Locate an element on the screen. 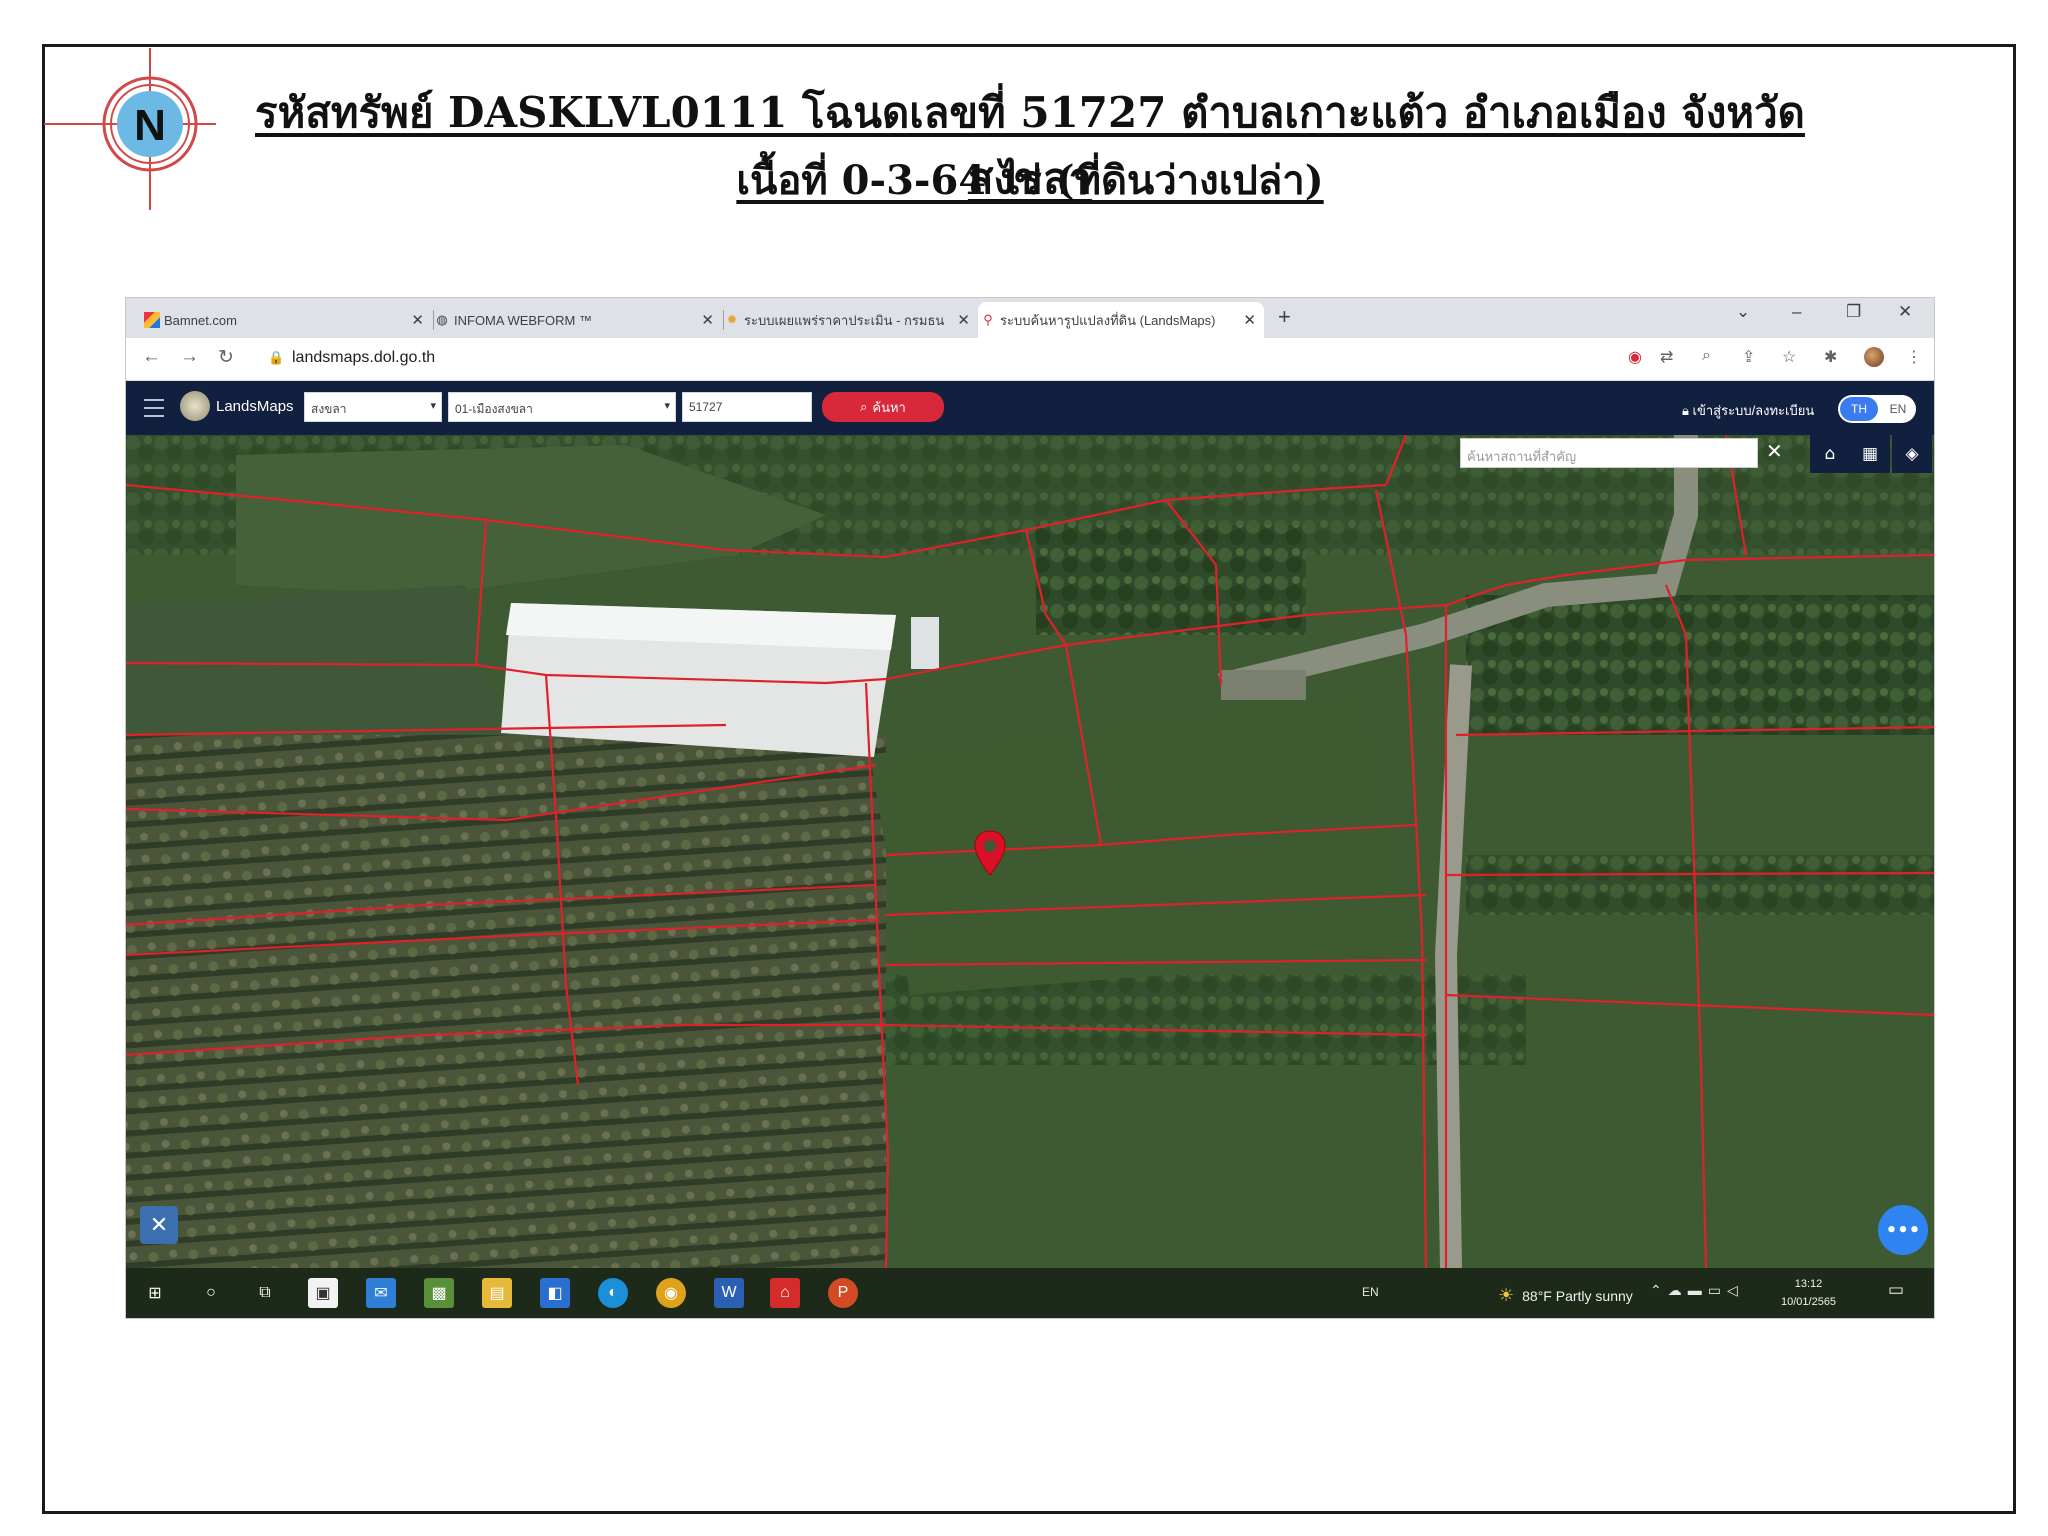 This screenshot has width=2048, height=1536. grid-icon: ▦ is located at coordinates (1870, 454).